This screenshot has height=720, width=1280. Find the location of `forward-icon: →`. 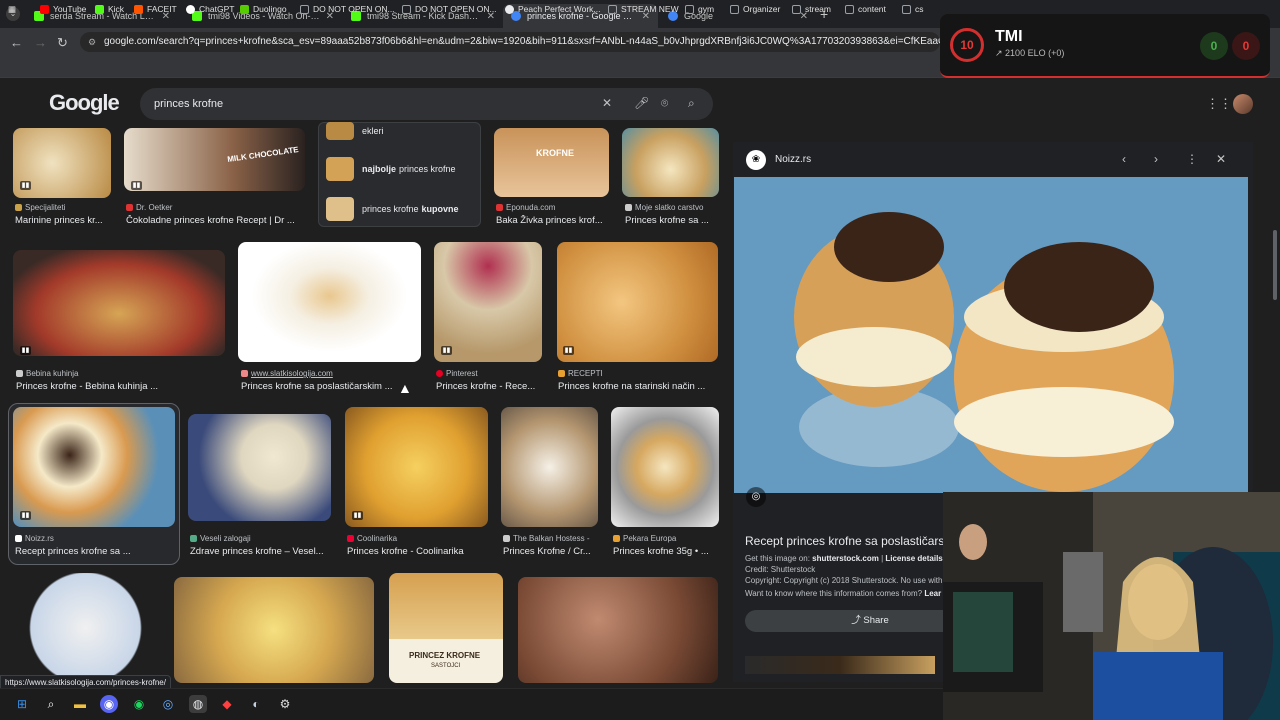

forward-icon: → is located at coordinates (40, 42).